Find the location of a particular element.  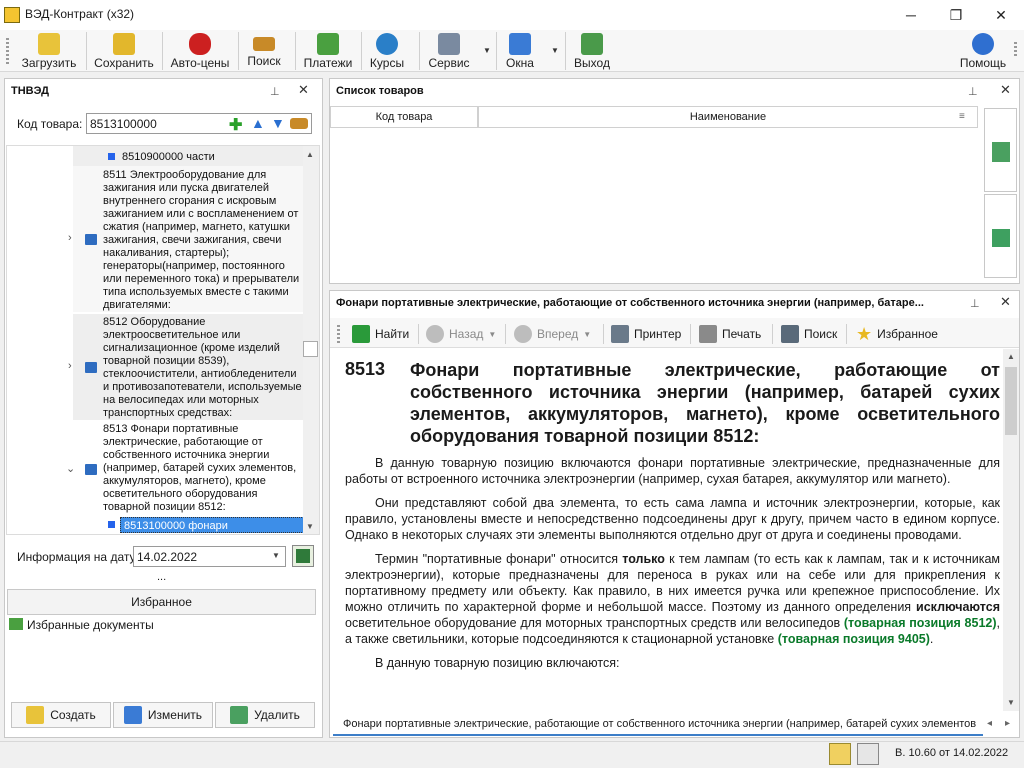

back-dropdown-icon: ▼ is located at coordinates (492, 334).